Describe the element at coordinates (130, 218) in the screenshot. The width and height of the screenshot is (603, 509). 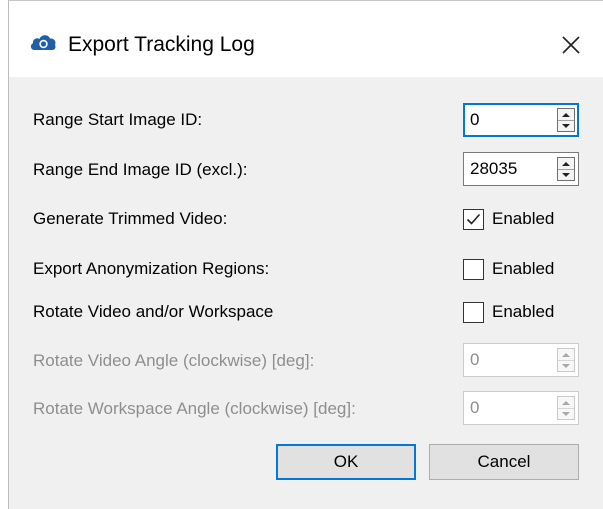
I see `generate-trimmed-video-label: Generate Trimmed Video:` at that location.